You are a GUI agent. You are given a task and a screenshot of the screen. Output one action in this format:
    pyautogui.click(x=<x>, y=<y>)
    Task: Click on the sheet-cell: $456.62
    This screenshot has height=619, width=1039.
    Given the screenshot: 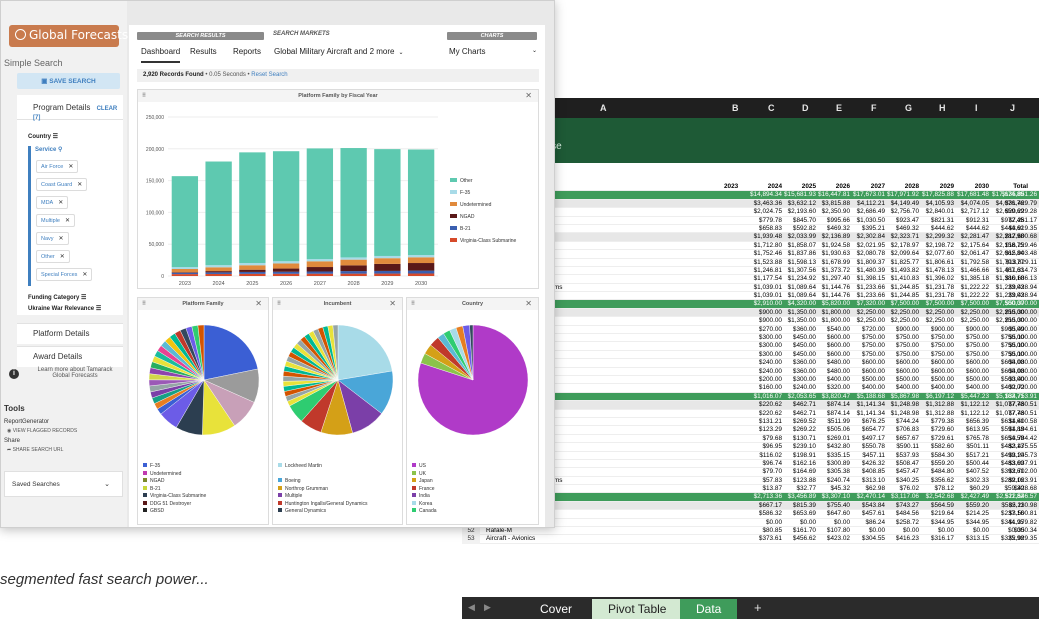 What is the action you would take?
    pyautogui.click(x=798, y=538)
    